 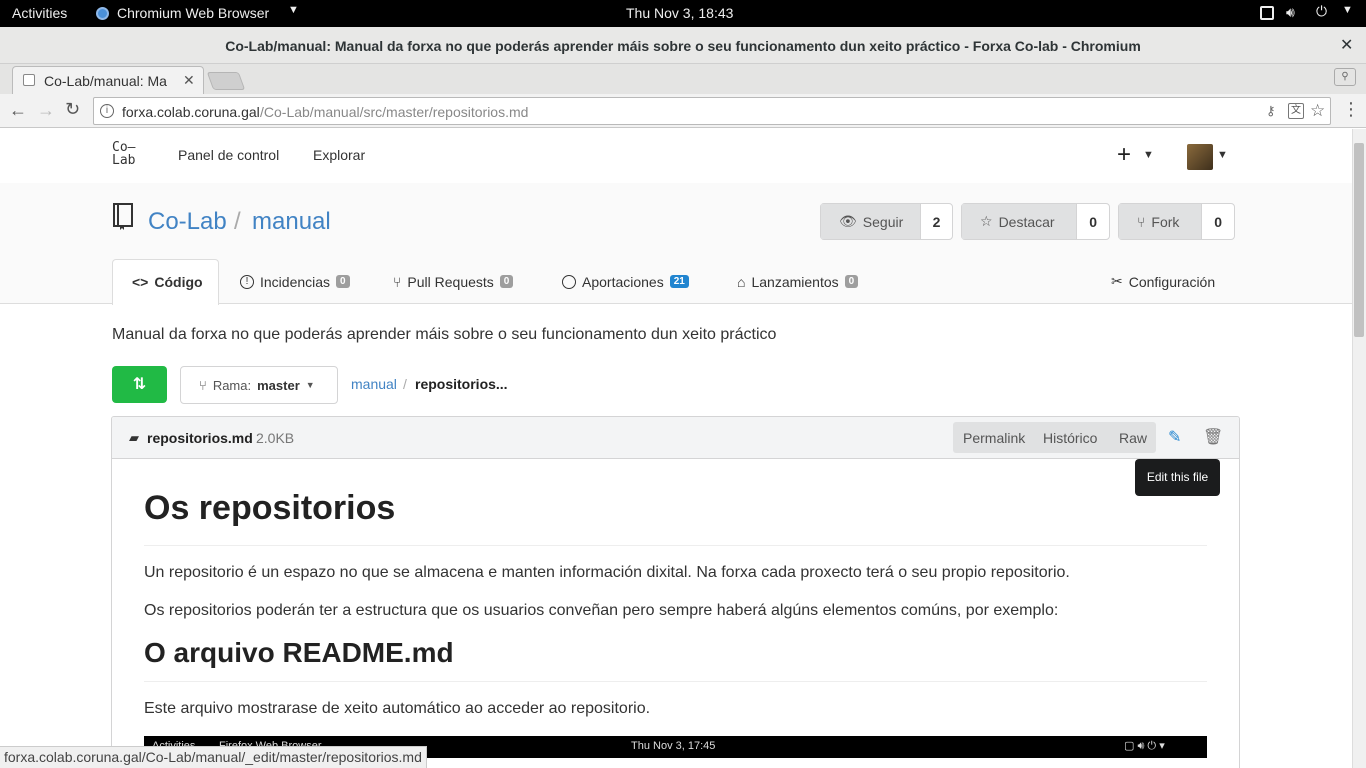 What do you see at coordinates (450, 281) in the screenshot?
I see `tab-pull-requests-label: Pull Requests` at bounding box center [450, 281].